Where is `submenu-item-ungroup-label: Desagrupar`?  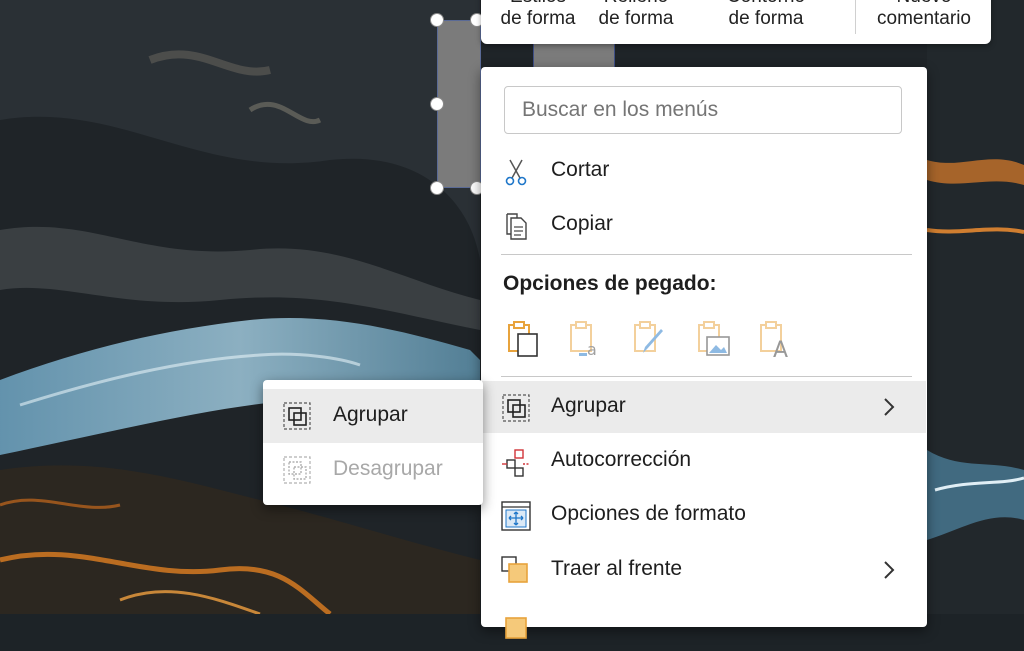 submenu-item-ungroup-label: Desagrupar is located at coordinates (388, 468).